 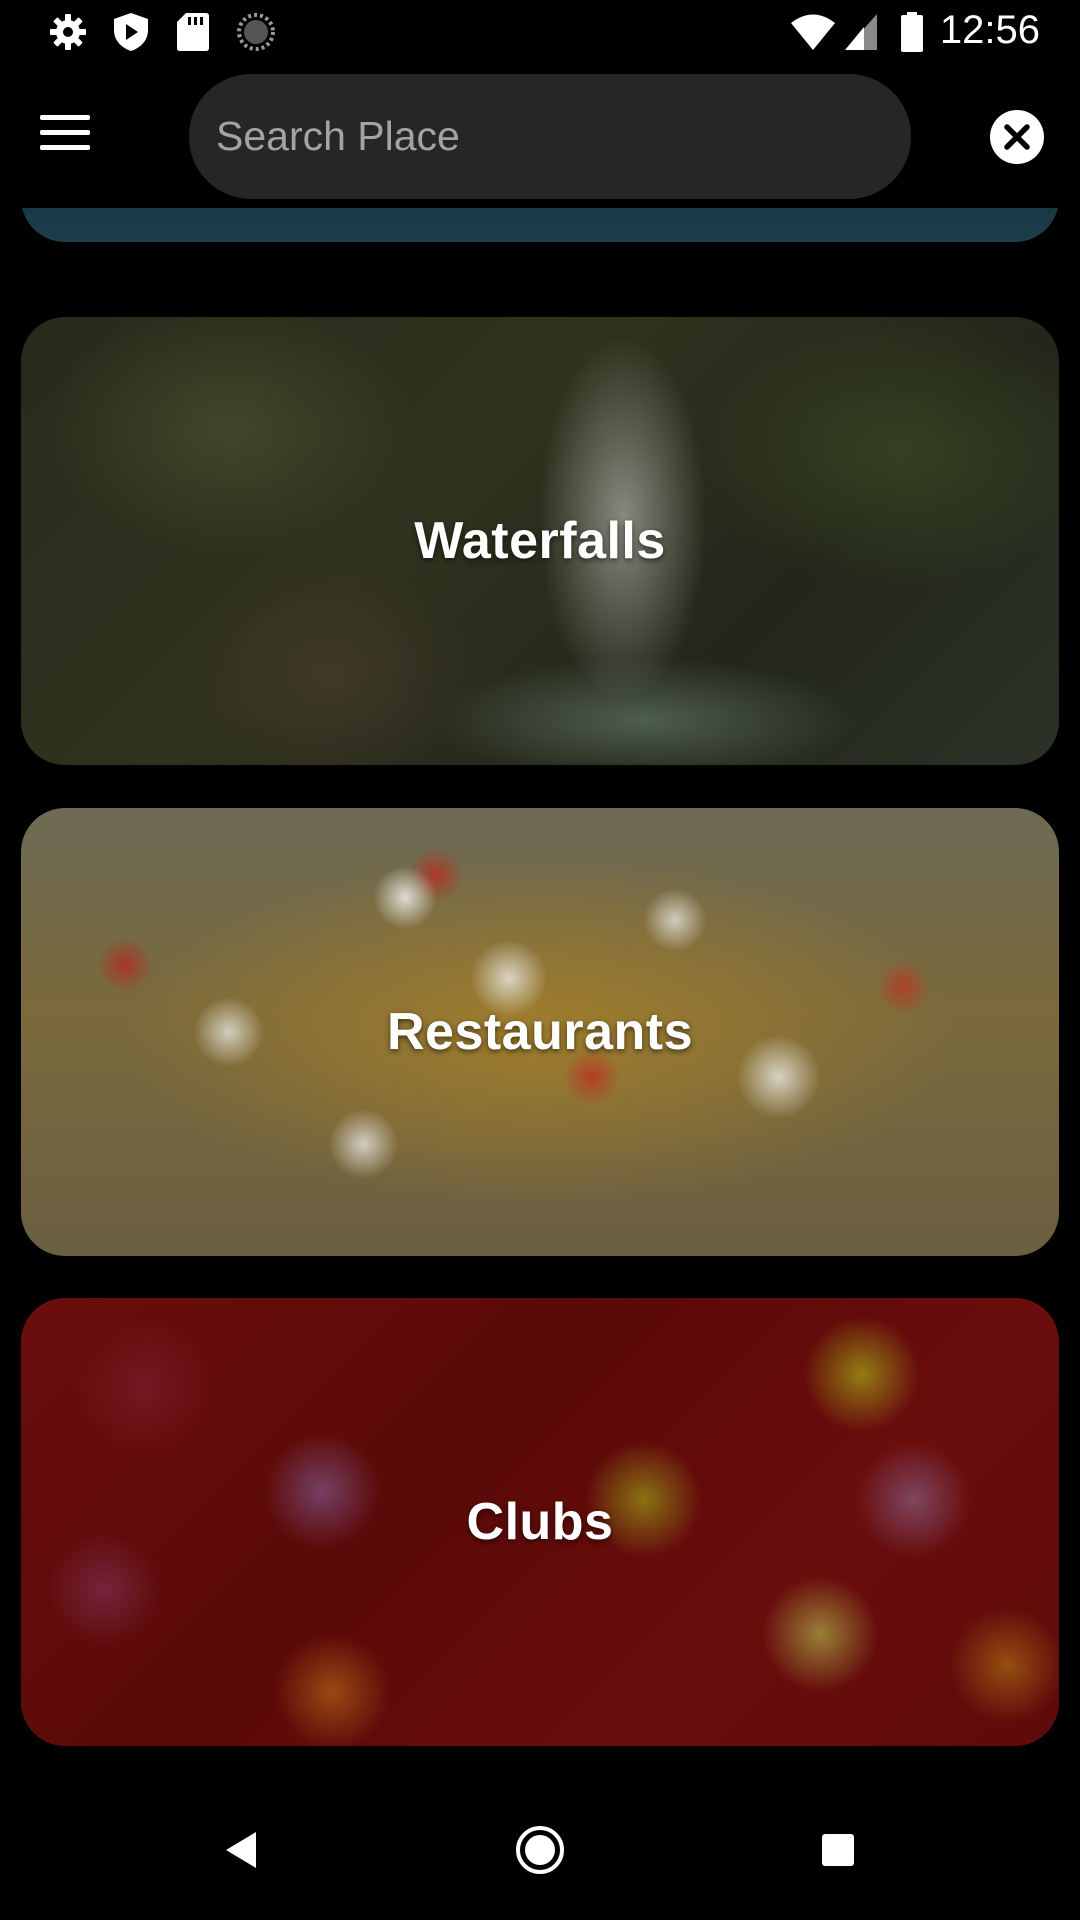 I want to click on recents-icon, so click(x=838, y=1850).